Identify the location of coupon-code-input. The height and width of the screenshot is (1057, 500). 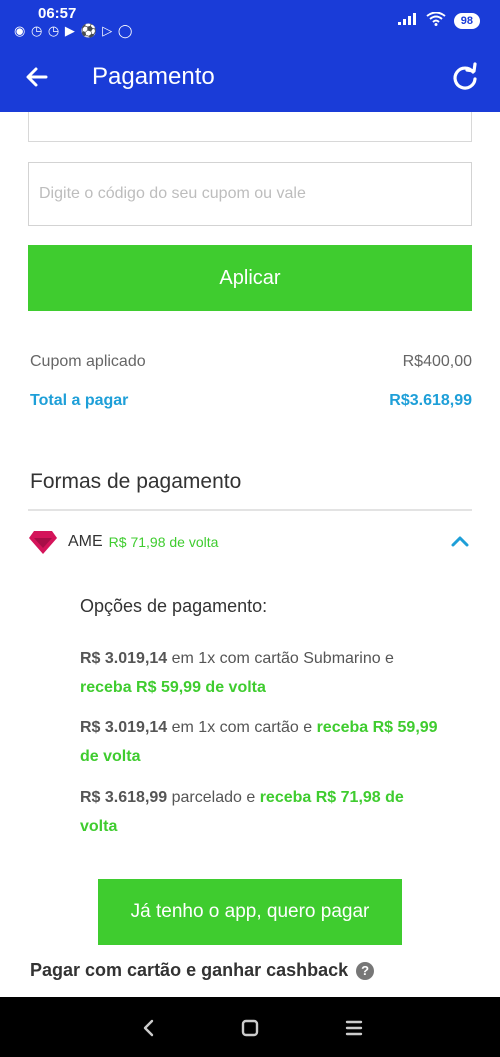
(250, 194).